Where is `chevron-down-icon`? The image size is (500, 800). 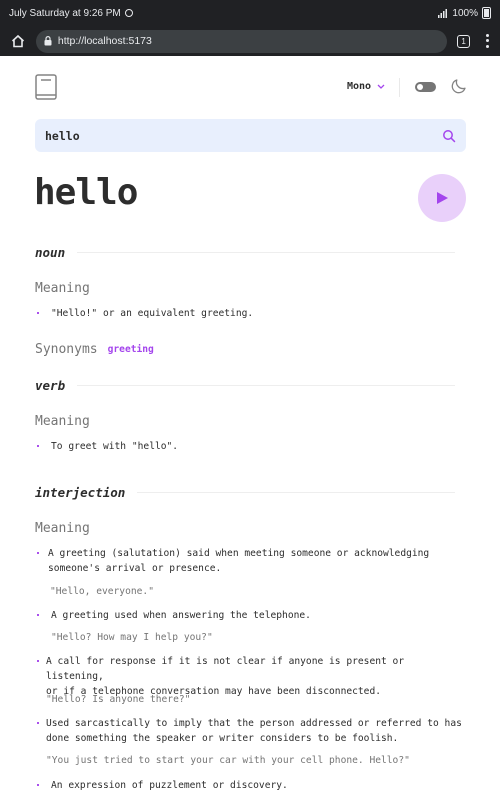 chevron-down-icon is located at coordinates (381, 86).